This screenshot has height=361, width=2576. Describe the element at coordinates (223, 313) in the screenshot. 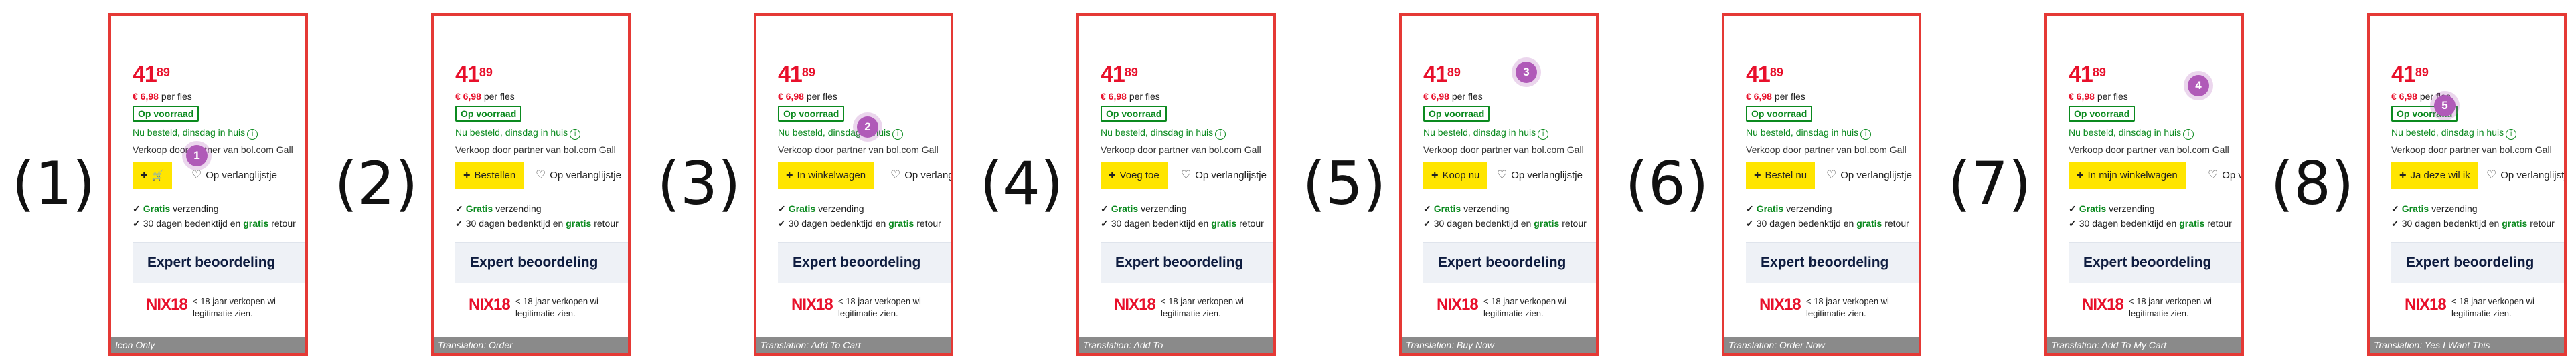

I see `age-notice-line2: legitimatie zien.` at that location.